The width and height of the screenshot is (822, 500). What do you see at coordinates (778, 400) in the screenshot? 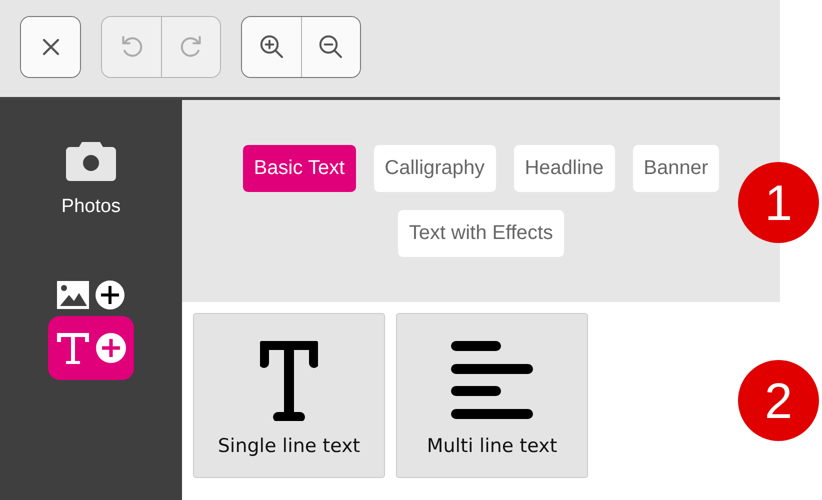
I see `step-marker: 2` at bounding box center [778, 400].